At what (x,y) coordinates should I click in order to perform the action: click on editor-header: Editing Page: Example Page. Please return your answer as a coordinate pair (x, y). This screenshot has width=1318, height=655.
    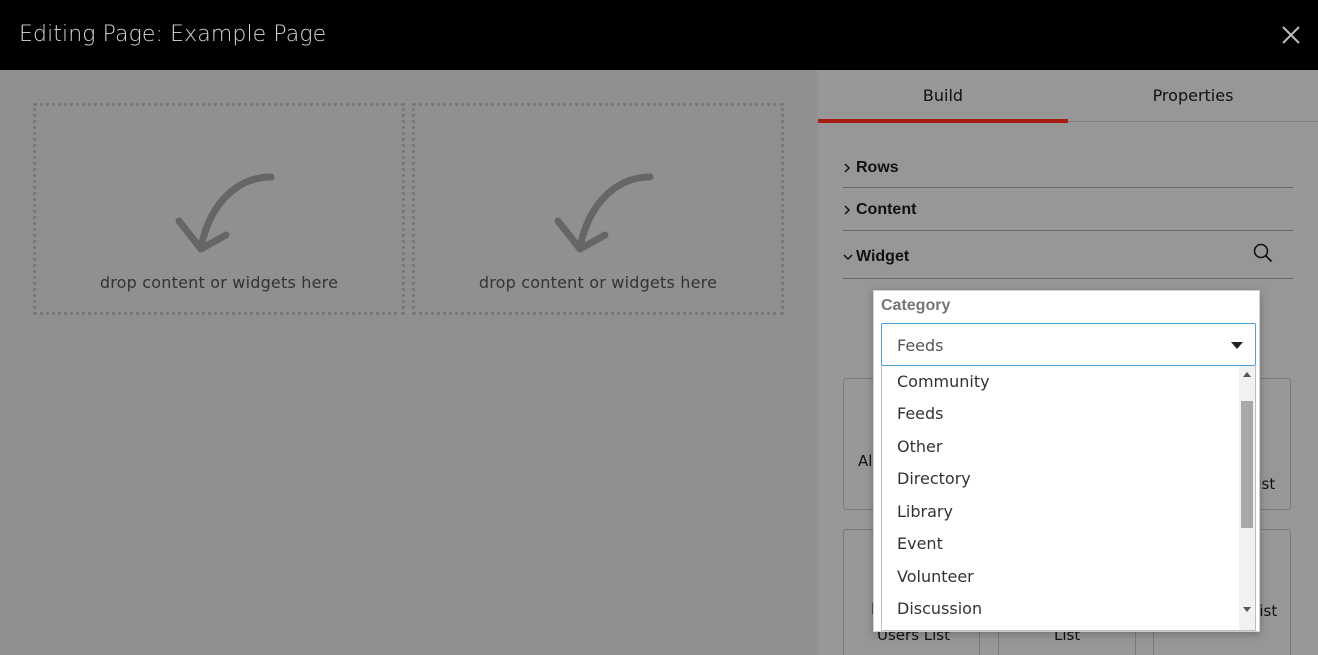
    Looking at the image, I should click on (659, 35).